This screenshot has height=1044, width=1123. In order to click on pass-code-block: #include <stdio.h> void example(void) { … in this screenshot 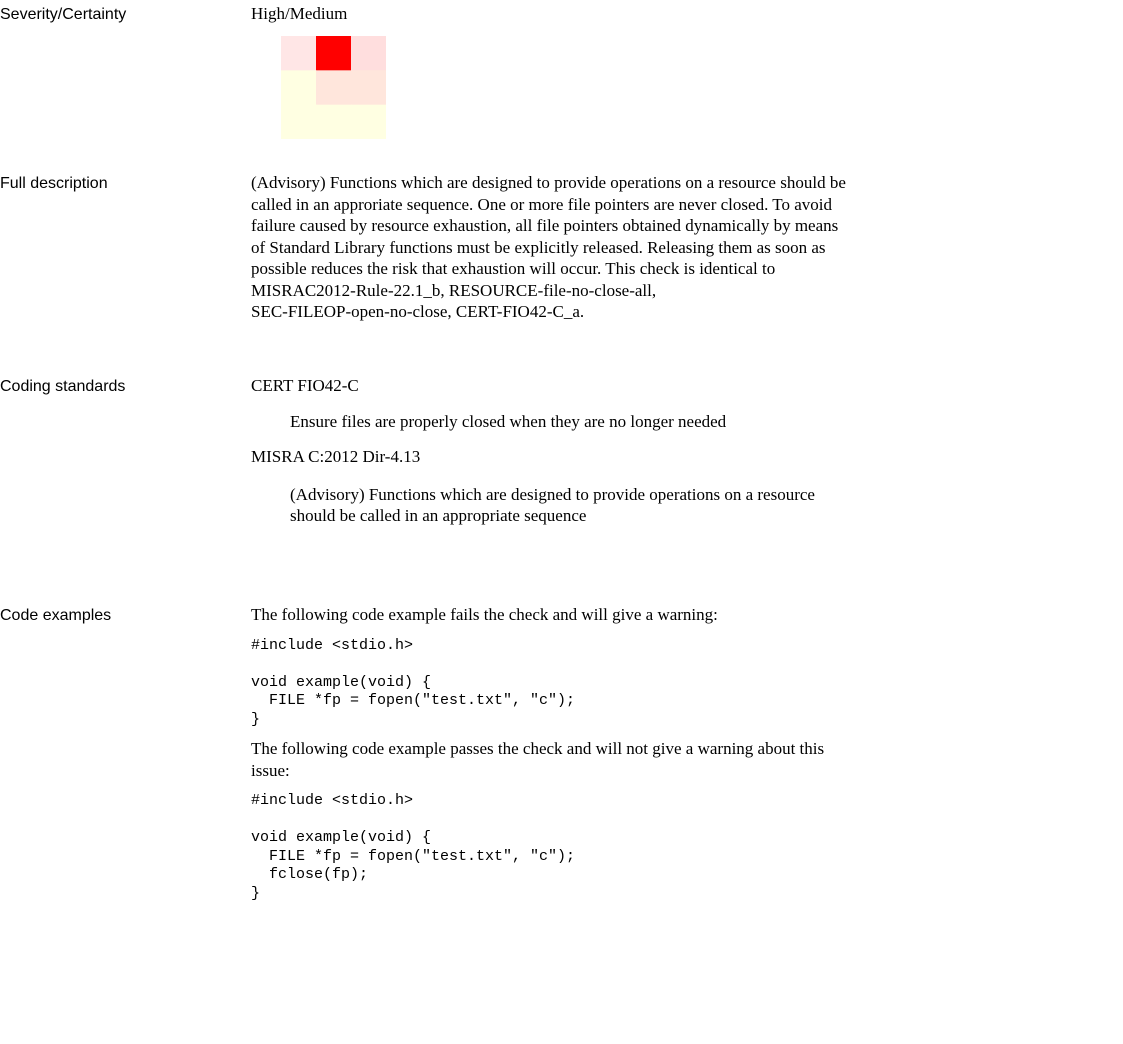, I will do `click(413, 847)`.